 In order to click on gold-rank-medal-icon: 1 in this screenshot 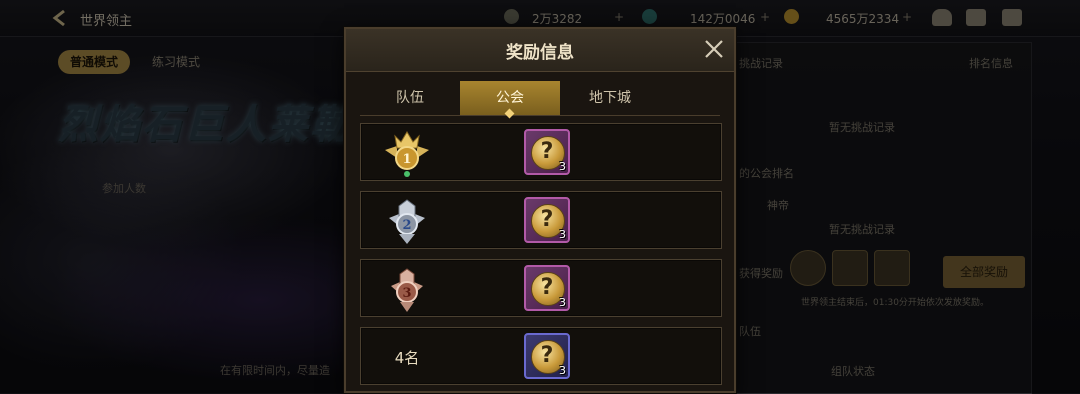, I will do `click(407, 154)`.